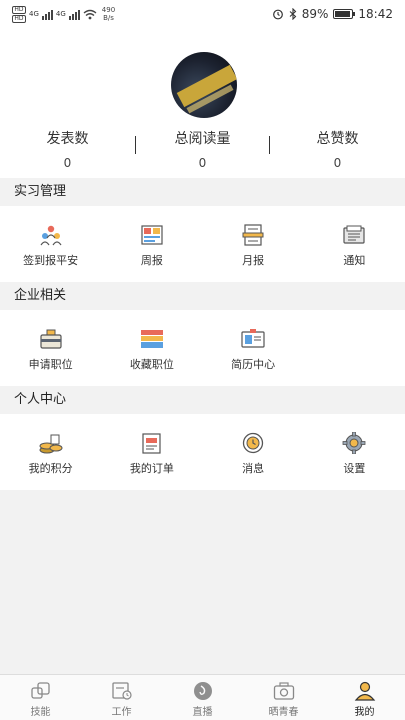 This screenshot has width=405, height=720. What do you see at coordinates (204, 85) in the screenshot?
I see `avatar` at bounding box center [204, 85].